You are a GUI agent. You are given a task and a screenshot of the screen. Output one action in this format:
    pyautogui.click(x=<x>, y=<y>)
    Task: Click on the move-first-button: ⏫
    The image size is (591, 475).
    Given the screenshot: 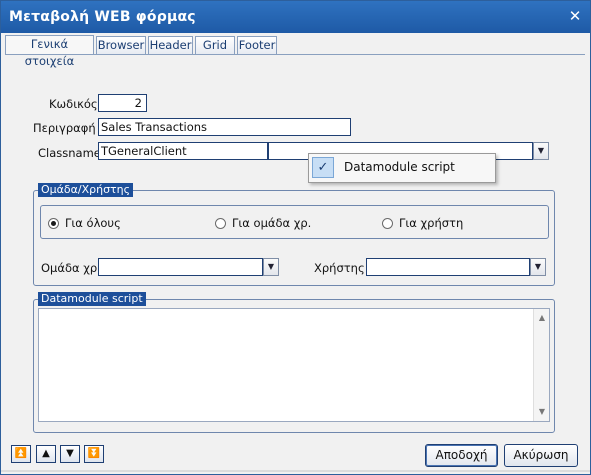 What is the action you would take?
    pyautogui.click(x=21, y=454)
    